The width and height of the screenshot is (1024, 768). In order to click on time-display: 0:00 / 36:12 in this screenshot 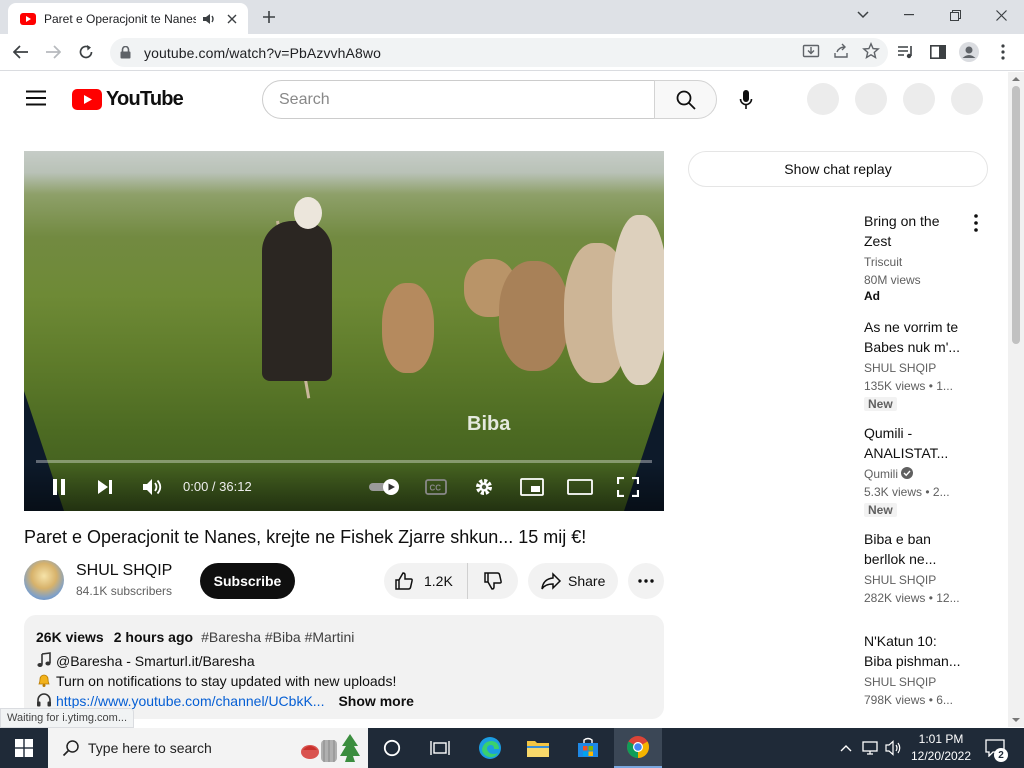, I will do `click(217, 486)`.